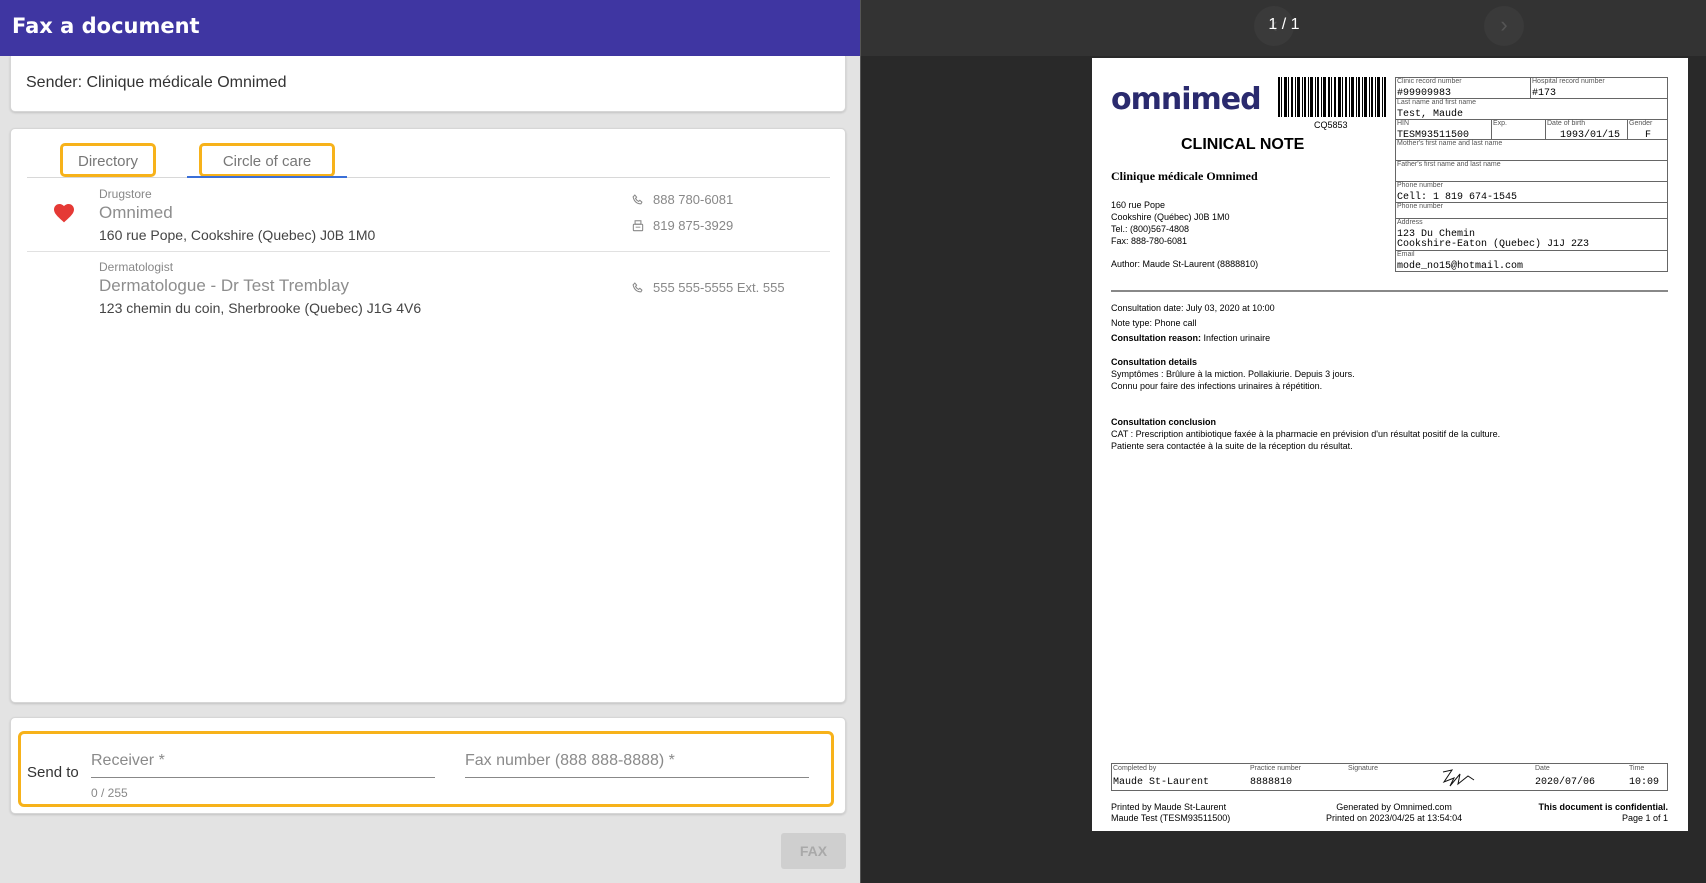  What do you see at coordinates (1599, 88) in the screenshot?
I see `hospital-record-cell: Hospital record number #173` at bounding box center [1599, 88].